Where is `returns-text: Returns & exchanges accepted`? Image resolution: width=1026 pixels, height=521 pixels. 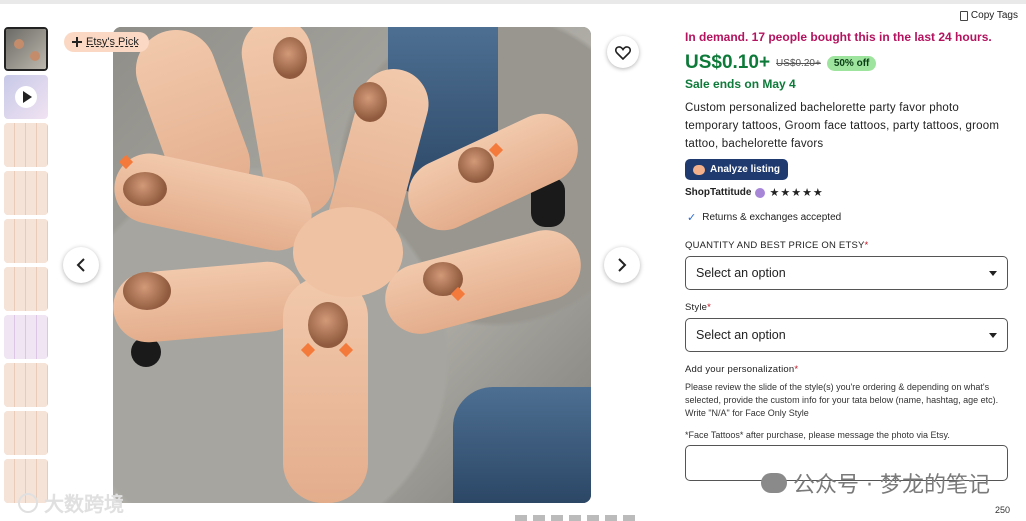
returns-text: Returns & exchanges accepted is located at coordinates (772, 217).